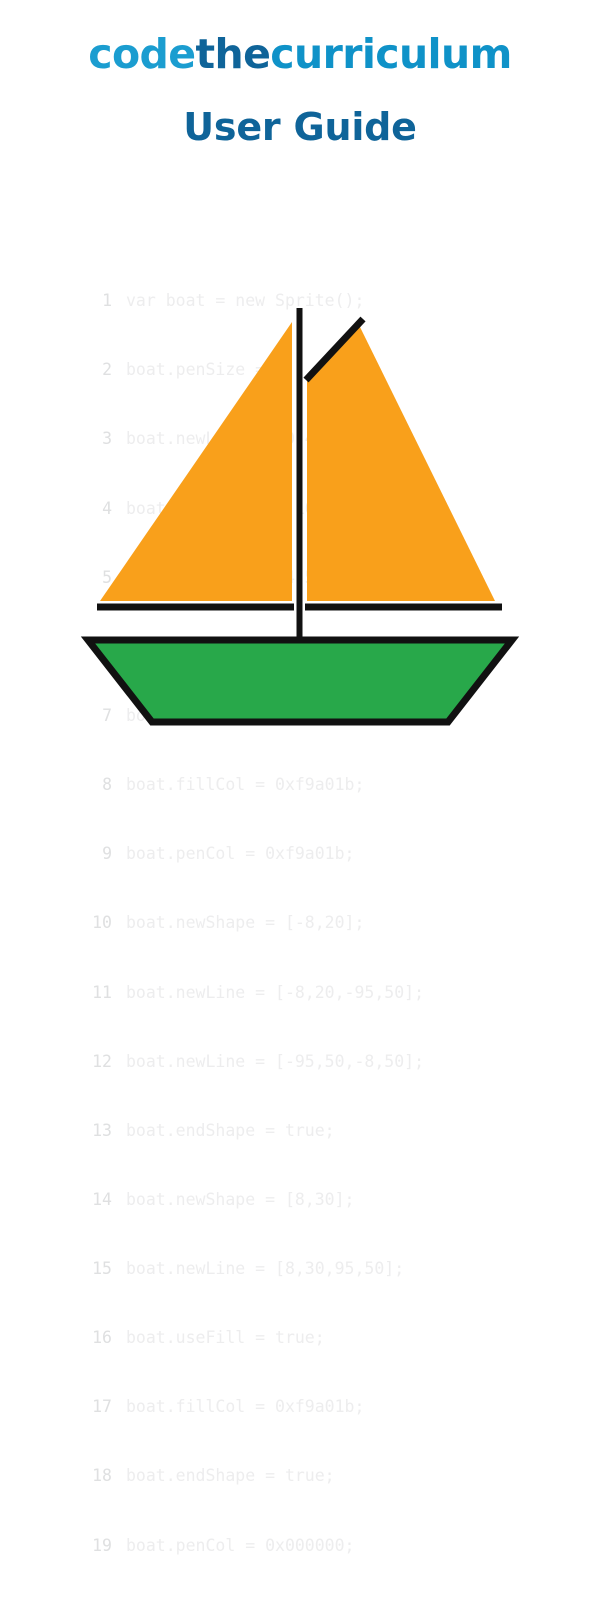  I want to click on line-number: 11, so click(102, 992).